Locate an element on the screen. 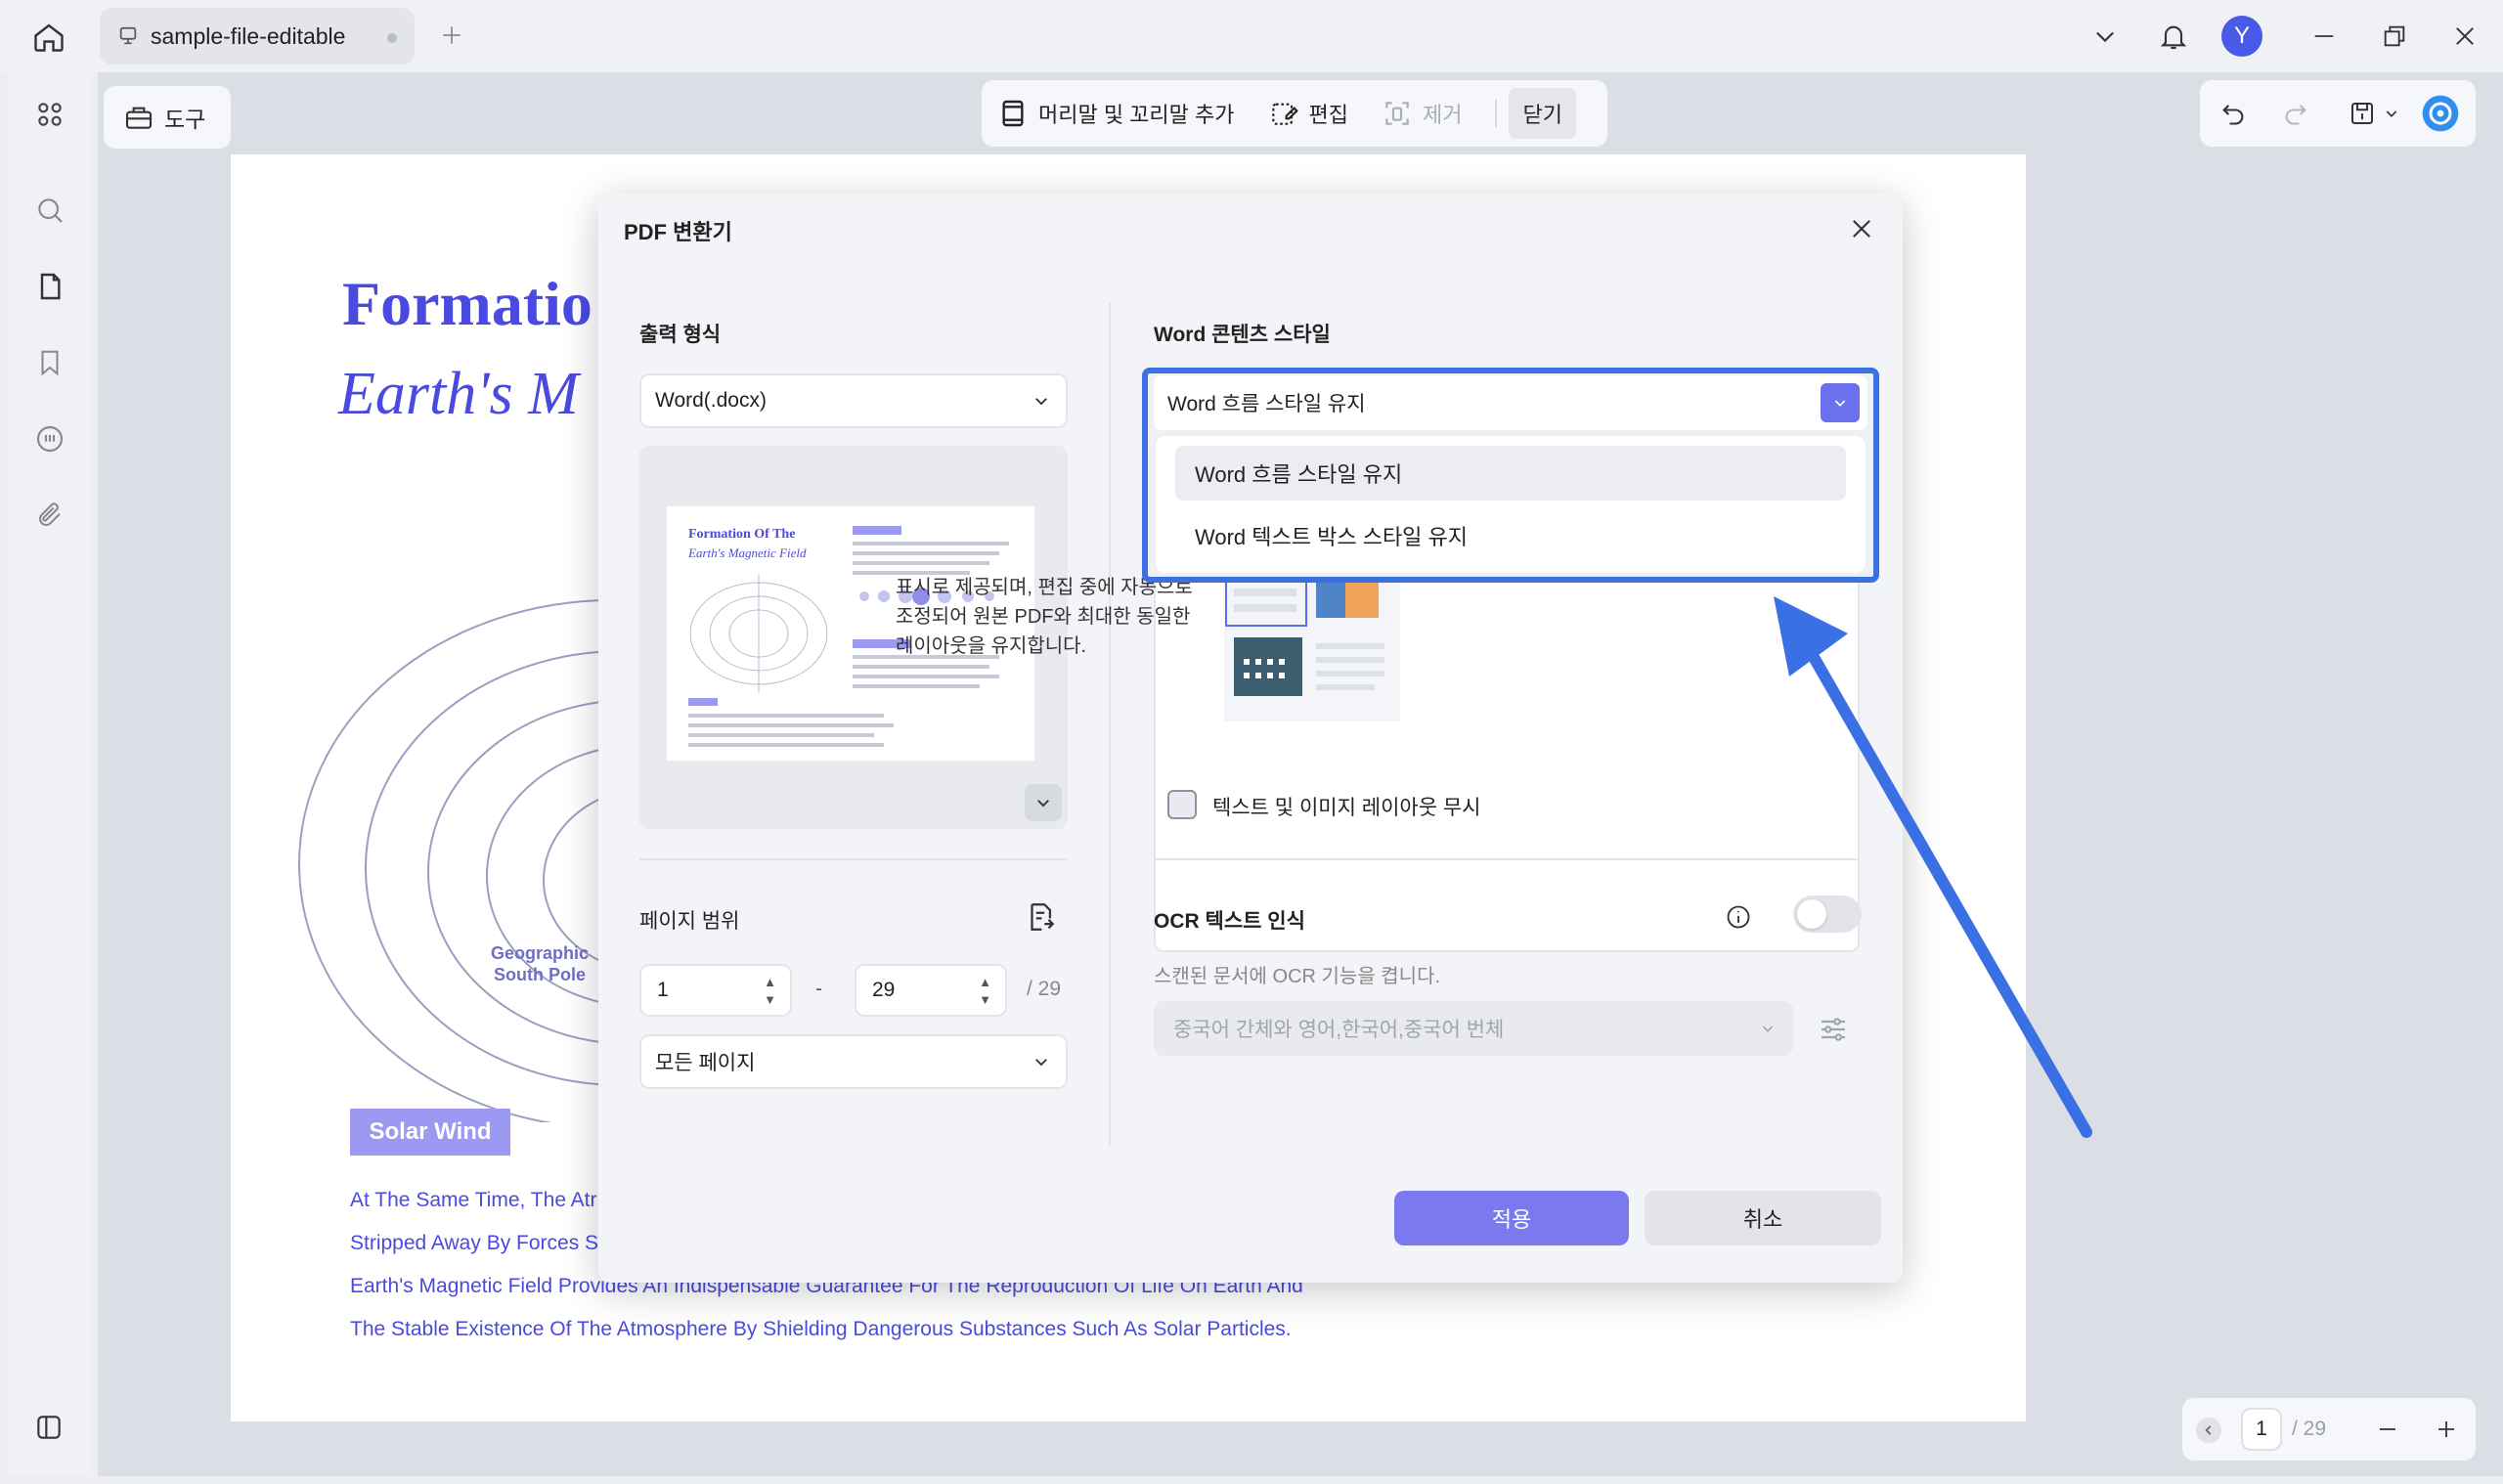 This screenshot has height=1484, width=2503. ignore-layout-label: 텍스트 및 이미지 레이아웃 무시 is located at coordinates (1346, 808).